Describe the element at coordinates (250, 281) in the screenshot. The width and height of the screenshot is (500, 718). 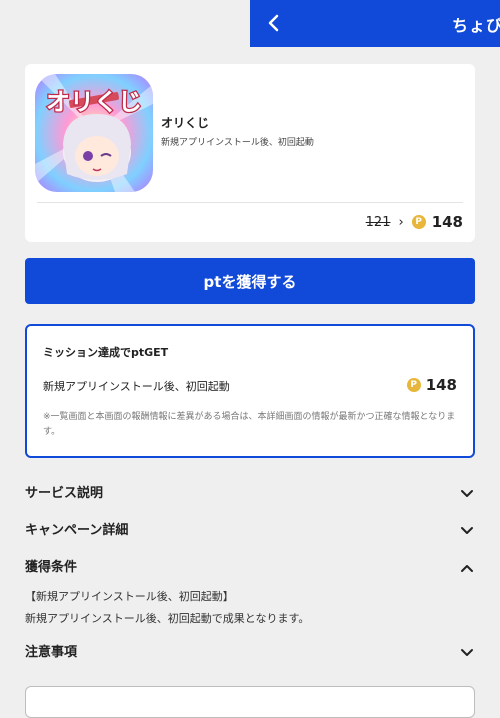
I see `get-points-button: ptを獲得する` at that location.